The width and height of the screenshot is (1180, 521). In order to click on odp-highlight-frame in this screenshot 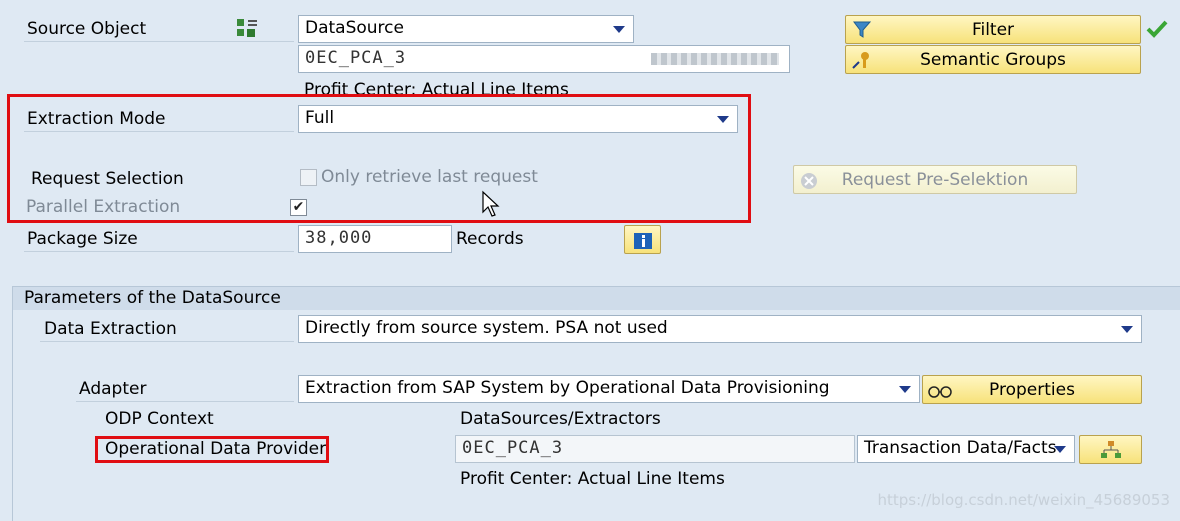, I will do `click(212, 449)`.